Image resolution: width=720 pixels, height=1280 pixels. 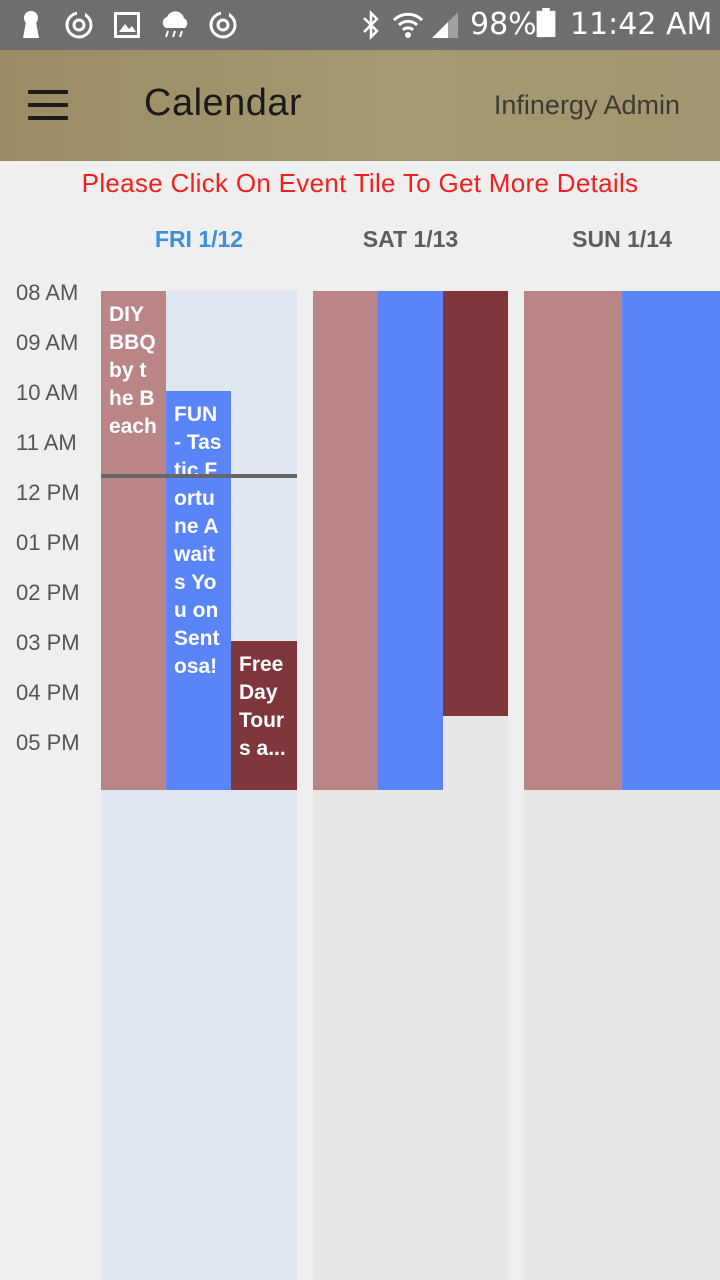 What do you see at coordinates (48, 642) in the screenshot?
I see `time-label: 03 PM` at bounding box center [48, 642].